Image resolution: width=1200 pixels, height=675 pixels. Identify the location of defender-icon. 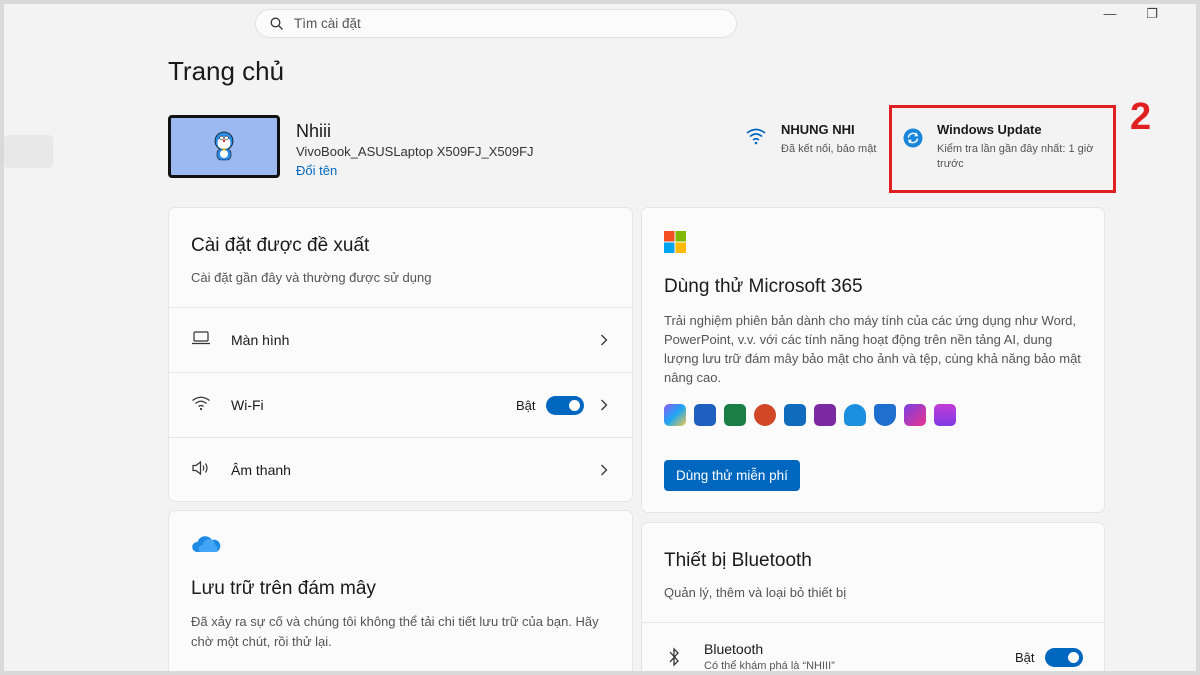
(885, 415).